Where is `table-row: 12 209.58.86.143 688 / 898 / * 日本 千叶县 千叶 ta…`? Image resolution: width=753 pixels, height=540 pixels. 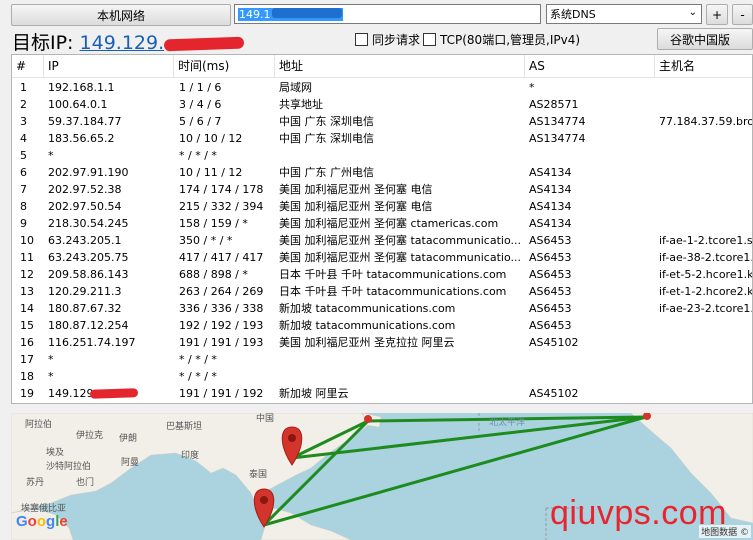 table-row: 12 209.58.86.143 688 / 898 / * 日本 千叶县 千叶 ta… is located at coordinates (382, 274).